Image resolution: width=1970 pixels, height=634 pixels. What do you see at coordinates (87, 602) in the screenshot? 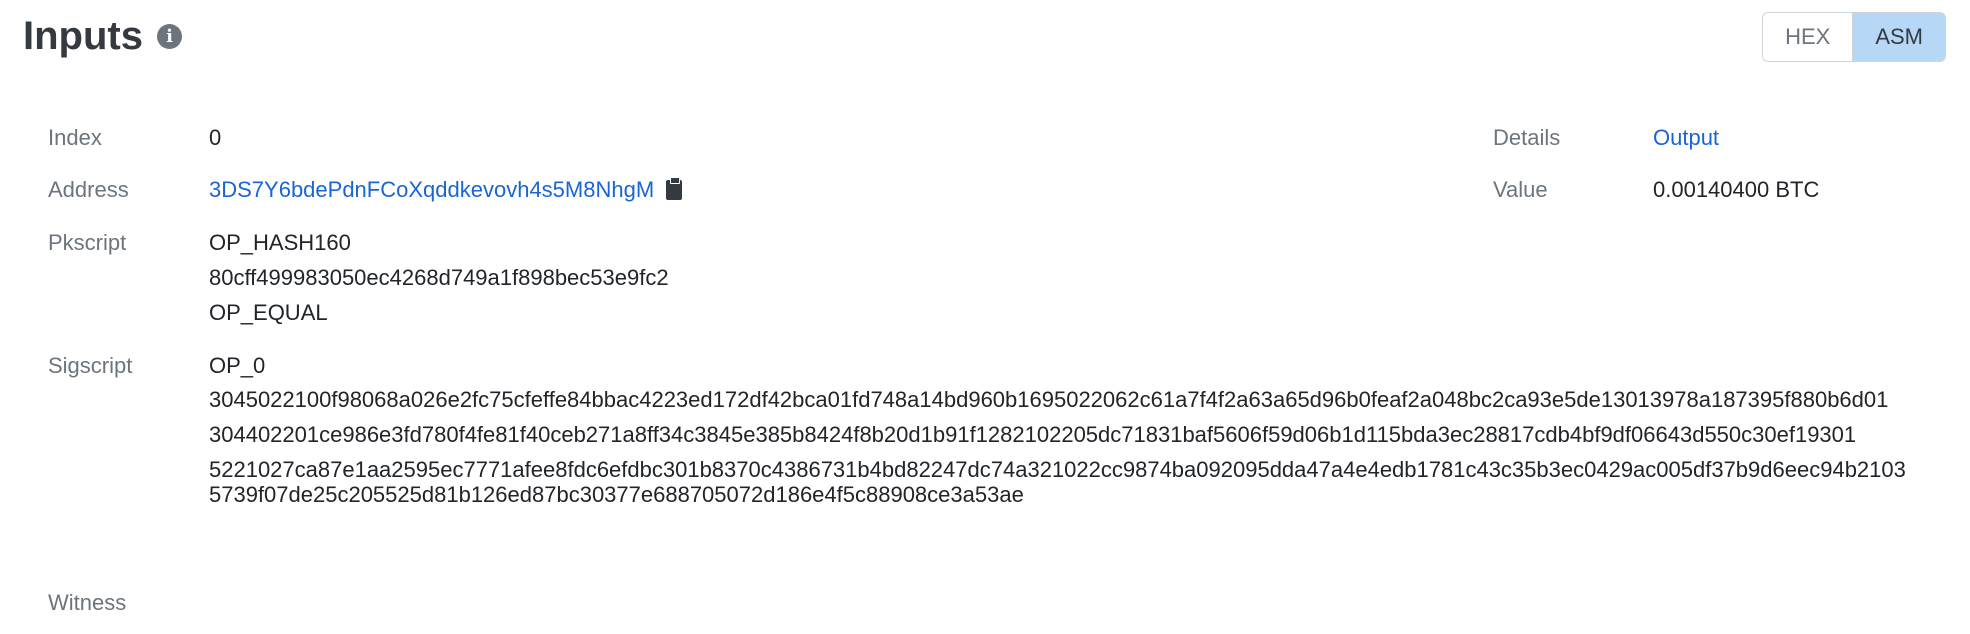
I see `witness-label: Witness` at bounding box center [87, 602].